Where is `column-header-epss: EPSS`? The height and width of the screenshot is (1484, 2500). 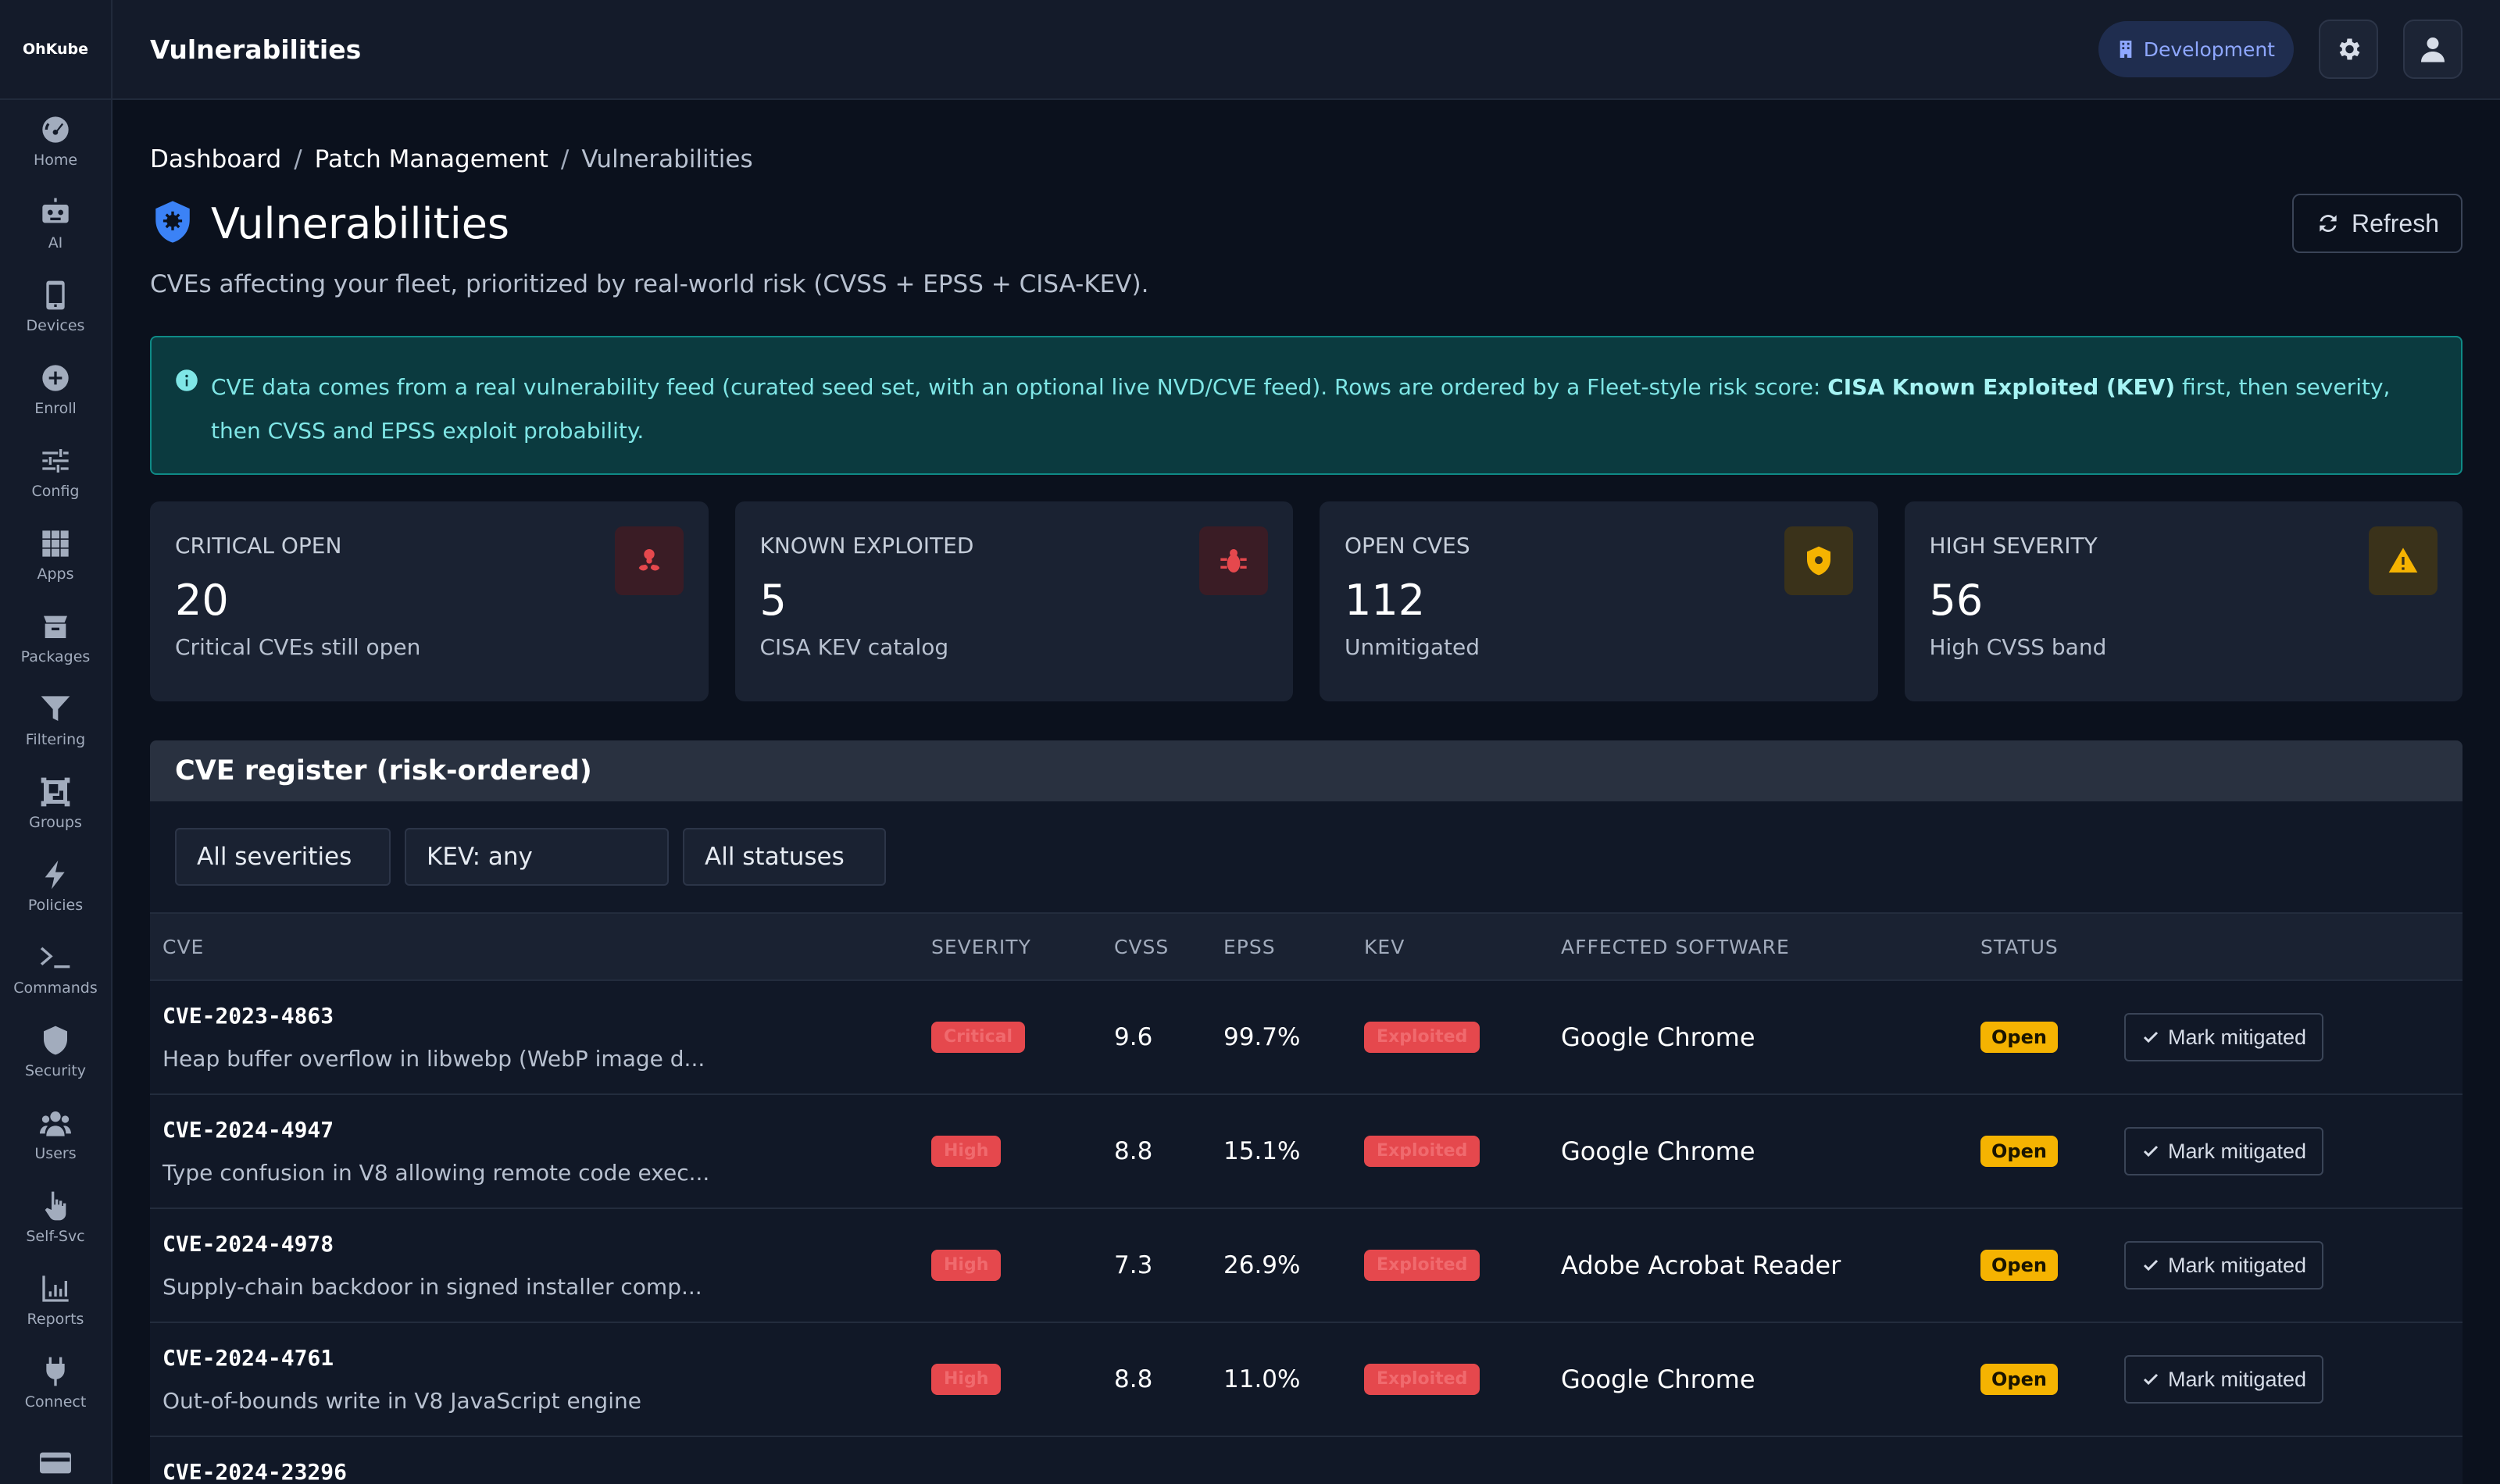 column-header-epss: EPSS is located at coordinates (1293, 947).